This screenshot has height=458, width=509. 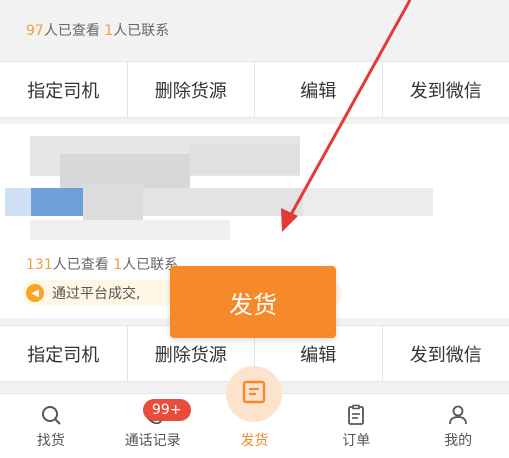 I want to click on contacts-count: 1, so click(x=108, y=31).